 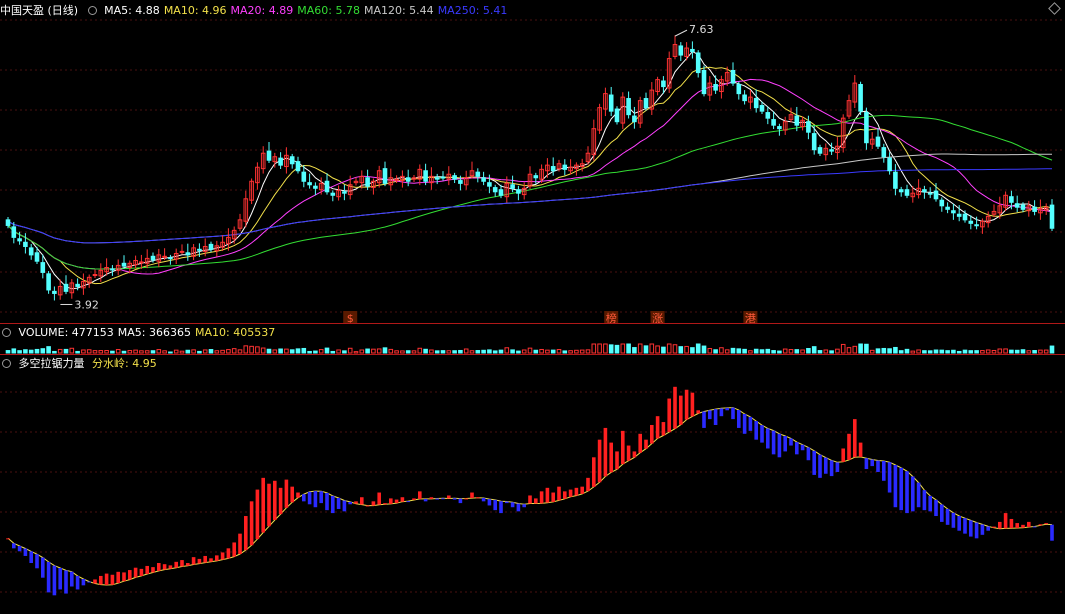 I want to click on settings-circle-icon, so click(x=92, y=10).